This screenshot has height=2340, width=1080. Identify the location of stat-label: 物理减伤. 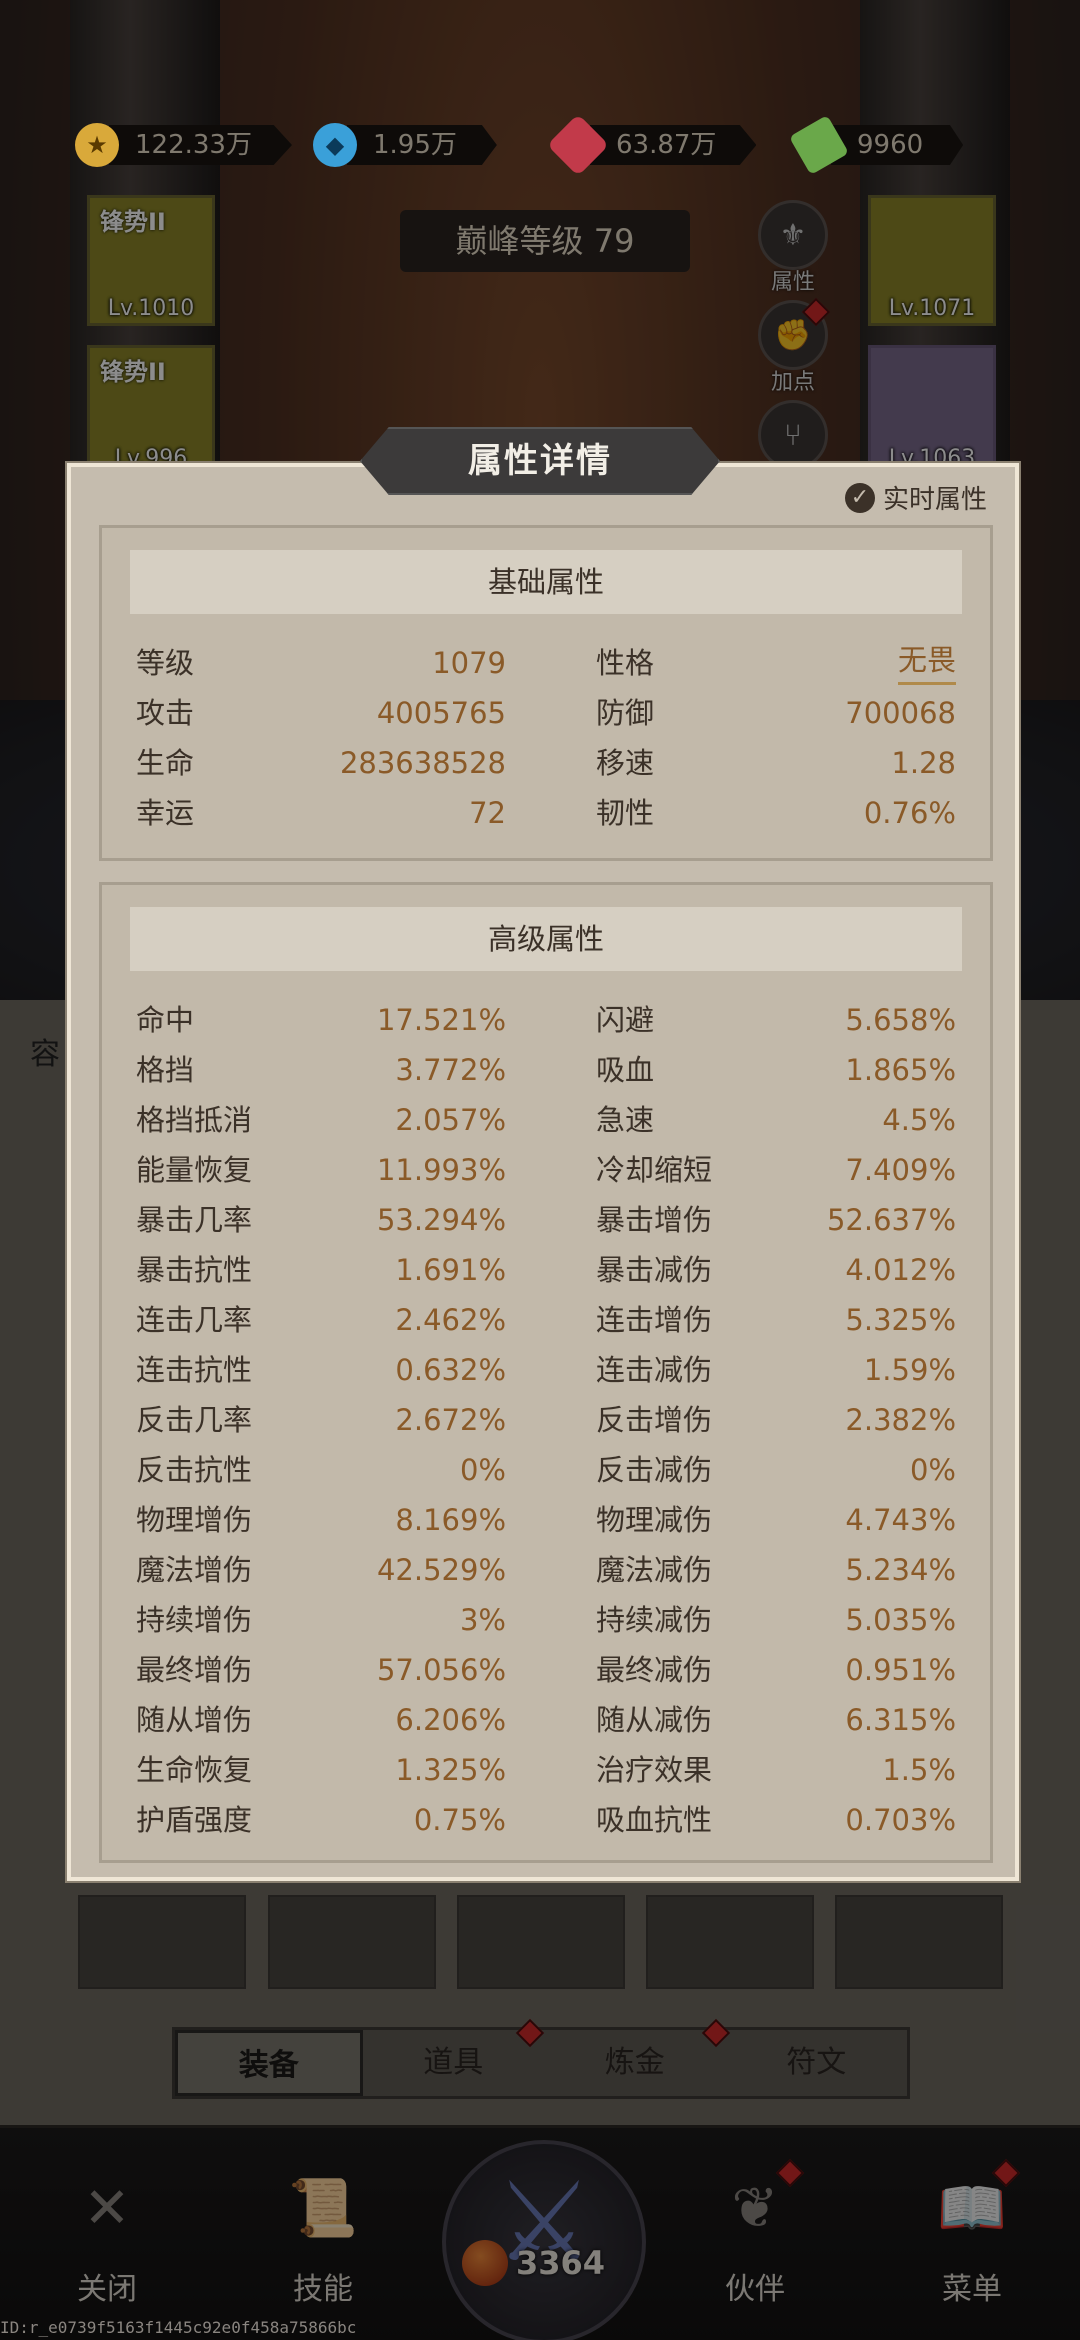
(654, 1520).